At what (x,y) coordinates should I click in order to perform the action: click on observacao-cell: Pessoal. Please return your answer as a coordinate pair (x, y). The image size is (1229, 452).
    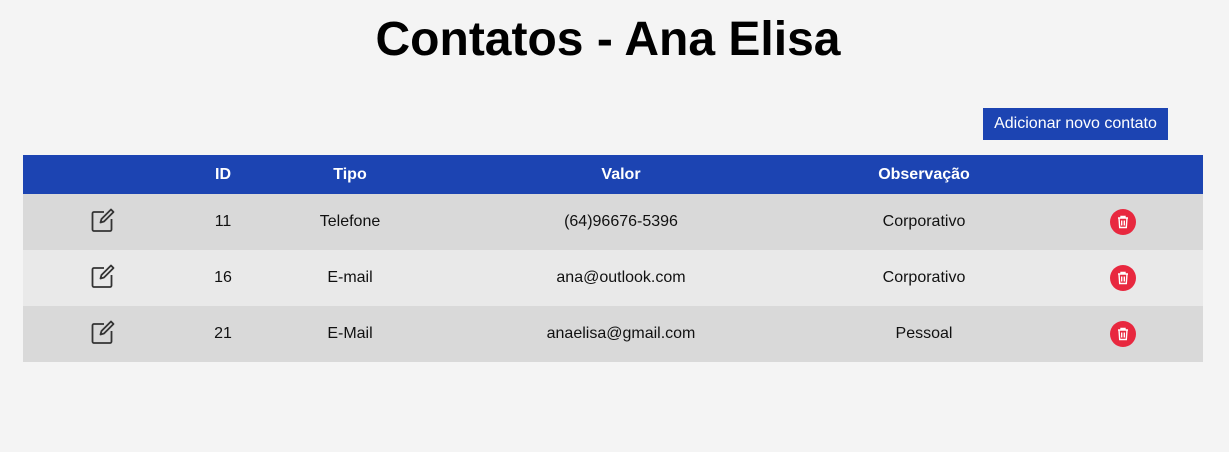
    Looking at the image, I should click on (924, 334).